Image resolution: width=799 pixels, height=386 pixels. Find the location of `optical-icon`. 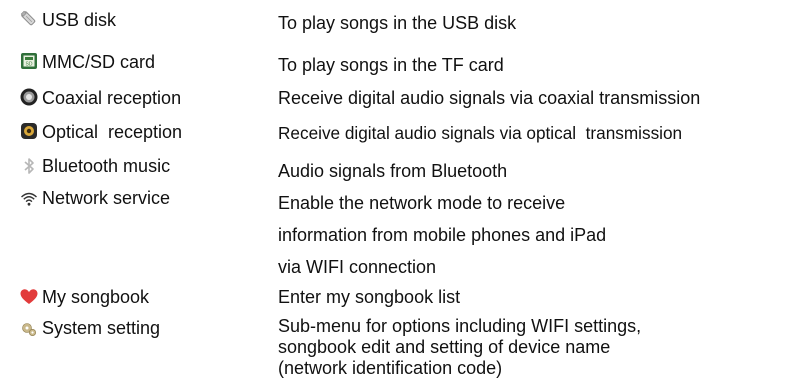

optical-icon is located at coordinates (29, 131).